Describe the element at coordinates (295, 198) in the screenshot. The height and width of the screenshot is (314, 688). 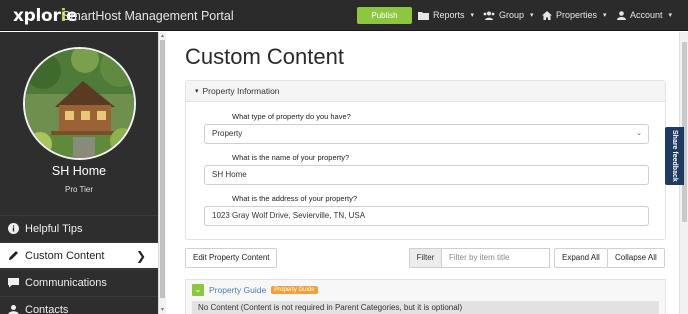
I see `property-address-label: What is the address of your property?` at that location.